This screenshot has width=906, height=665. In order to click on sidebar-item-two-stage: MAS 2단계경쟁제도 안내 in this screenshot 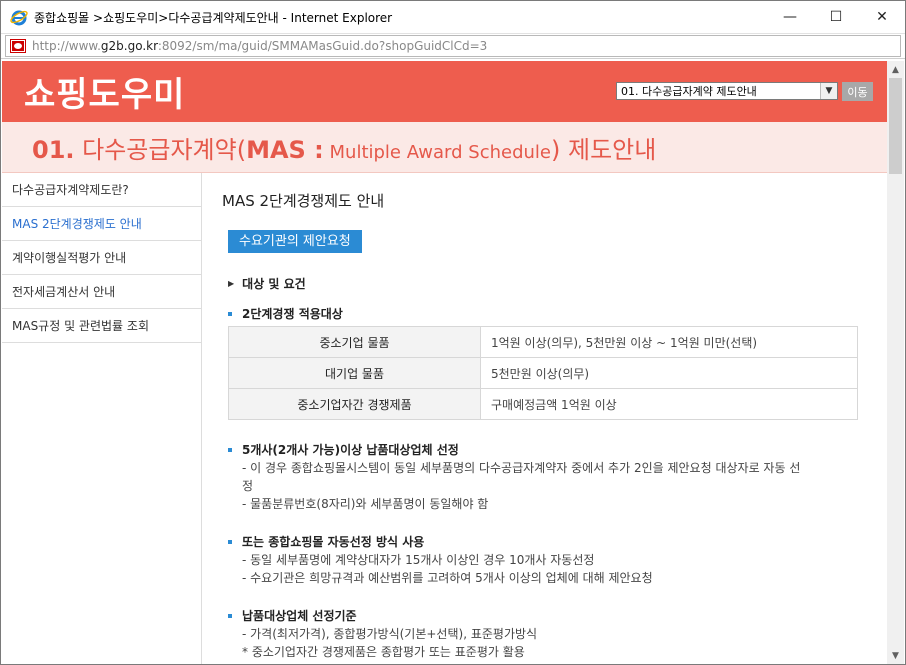, I will do `click(101, 224)`.